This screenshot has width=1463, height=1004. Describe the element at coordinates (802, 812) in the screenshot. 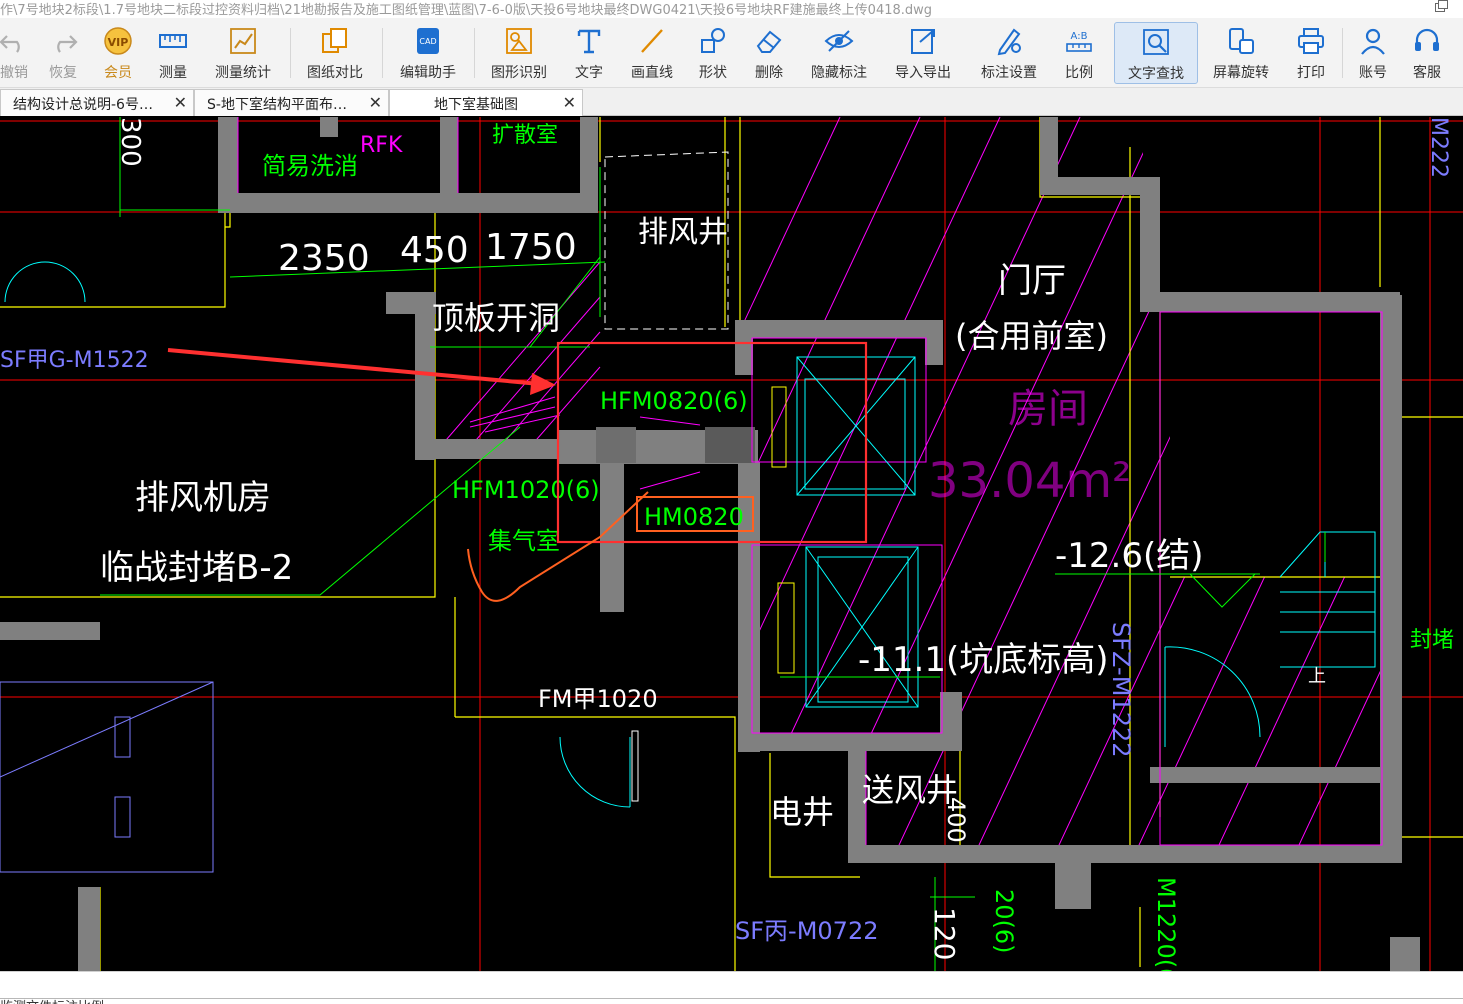

I see `room-label-elec-shaft: 电井` at that location.